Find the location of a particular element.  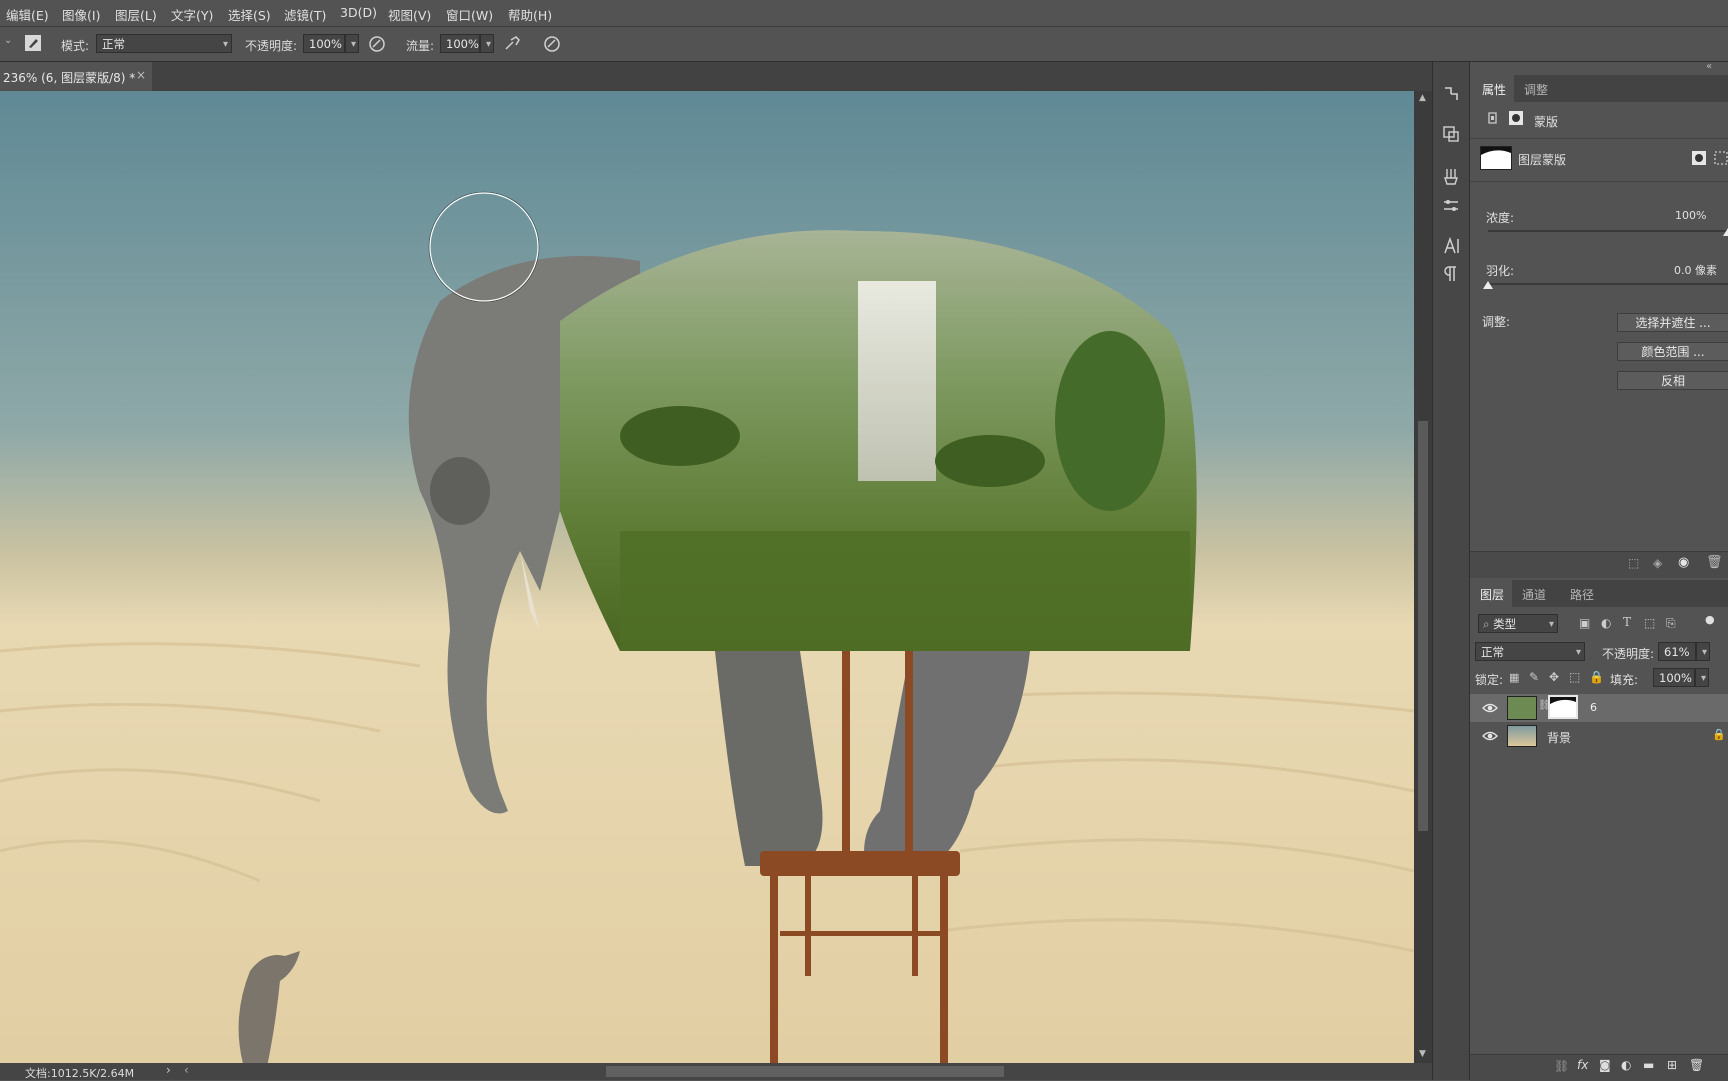

close-icon: × is located at coordinates (141, 75).